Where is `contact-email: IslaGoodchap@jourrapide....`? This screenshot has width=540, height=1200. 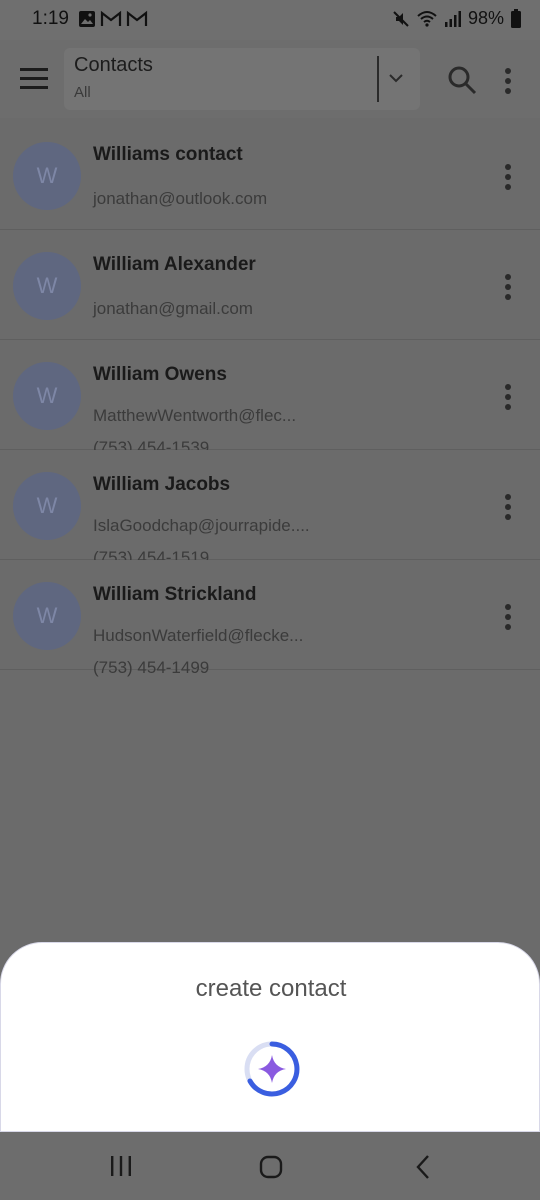
contact-email: IslaGoodchap@jourrapide.... is located at coordinates (201, 525).